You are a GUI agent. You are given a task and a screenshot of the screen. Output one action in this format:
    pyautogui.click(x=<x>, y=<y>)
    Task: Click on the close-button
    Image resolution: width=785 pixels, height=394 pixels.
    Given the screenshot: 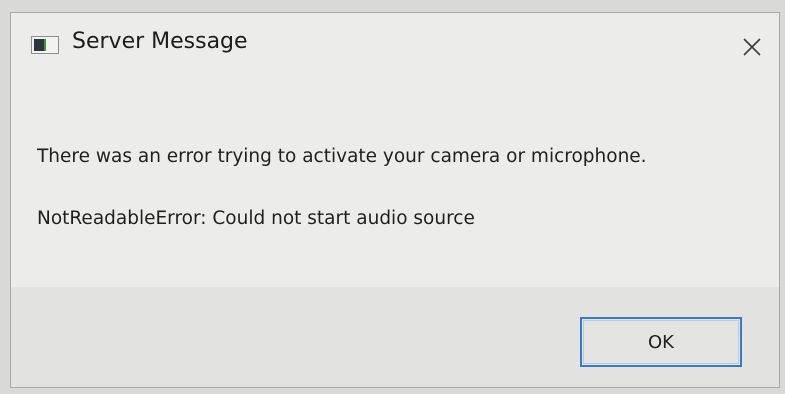 What is the action you would take?
    pyautogui.click(x=751, y=46)
    